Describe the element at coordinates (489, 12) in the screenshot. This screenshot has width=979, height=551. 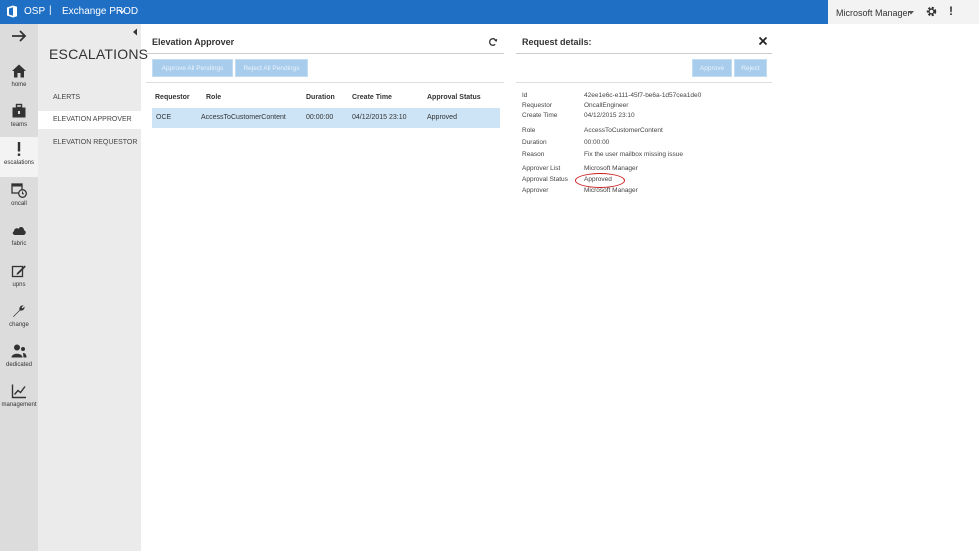
I see `top-bar: OSP | Exchange PROD Microsoft Manager !` at that location.